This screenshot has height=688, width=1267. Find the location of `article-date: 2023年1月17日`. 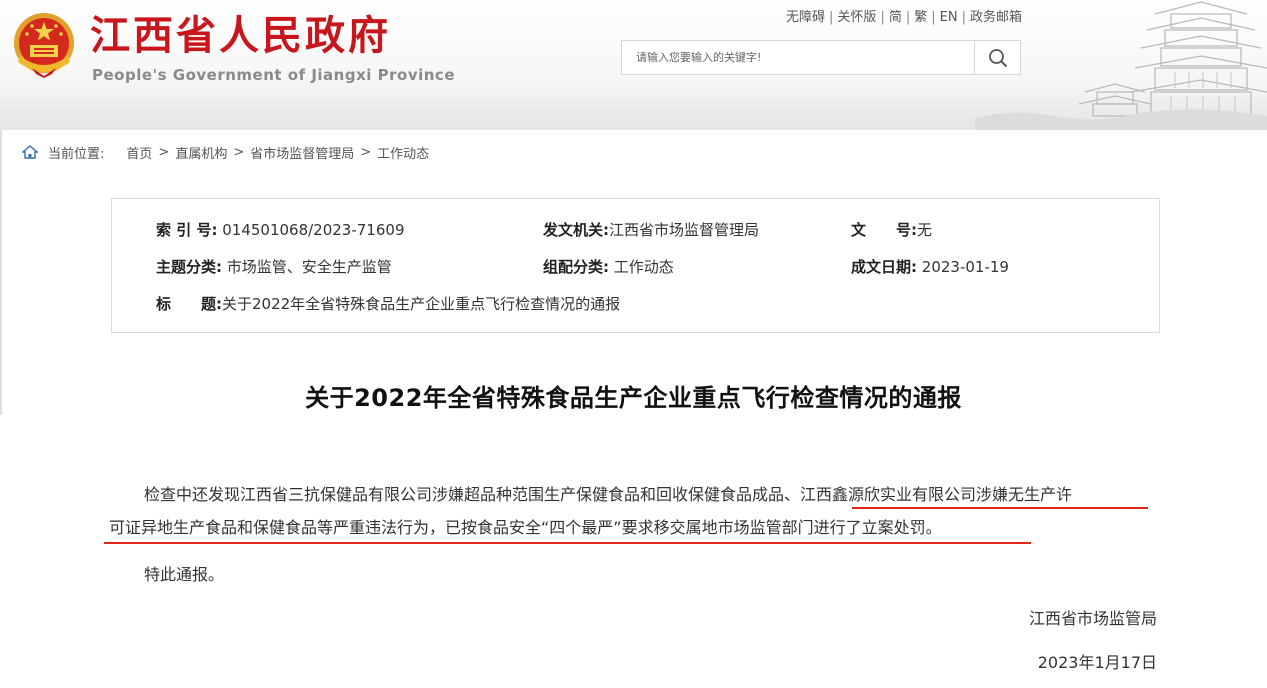

article-date: 2023年1月17日 is located at coordinates (1097, 662).